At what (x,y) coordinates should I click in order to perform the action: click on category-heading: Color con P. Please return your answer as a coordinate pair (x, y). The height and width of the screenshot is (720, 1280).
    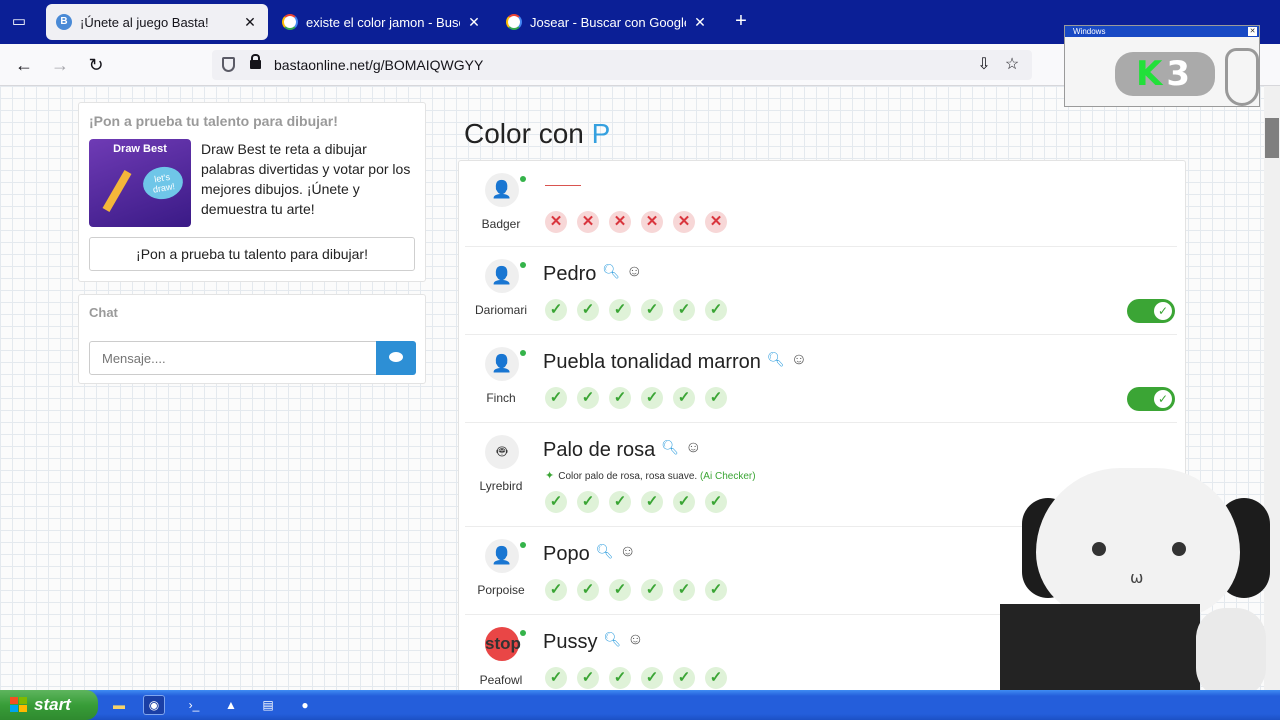
    Looking at the image, I should click on (537, 134).